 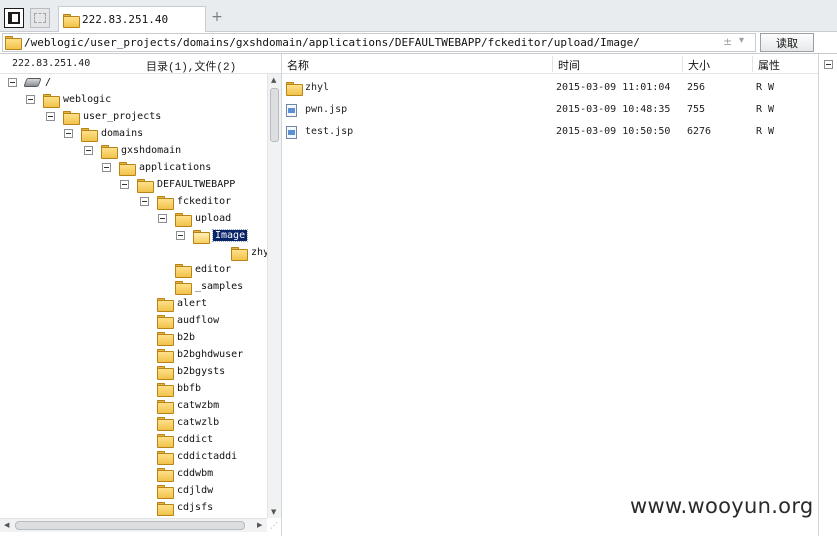 I want to click on file-row: pwn.jsp 2015-03-09 10:48:35 755 R W, so click(x=550, y=111).